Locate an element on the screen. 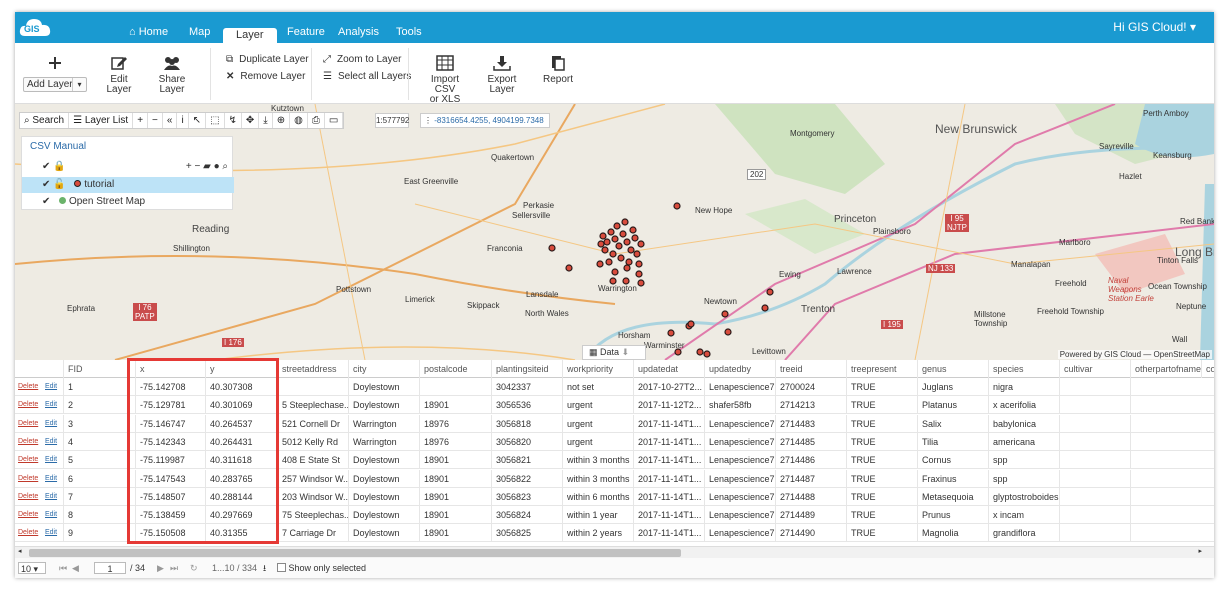 This screenshot has width=1230, height=594. table-cell-x: -75.148507 is located at coordinates (170, 496).